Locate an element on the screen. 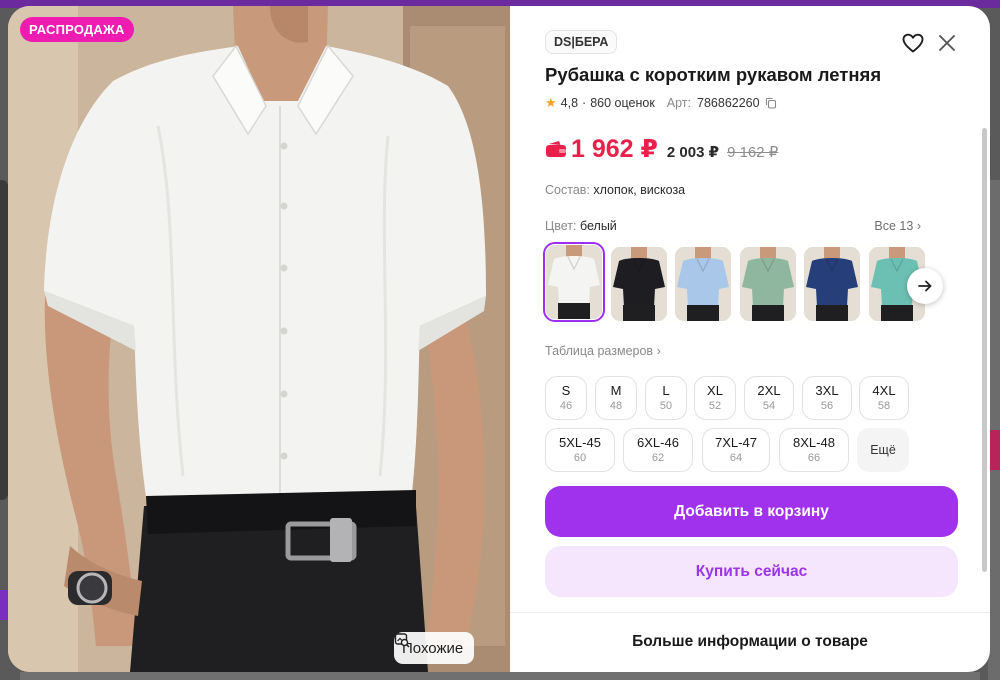 Image resolution: width=1000 pixels, height=680 pixels. price-row: 1 962 ₽ 2 003 ₽ 9 162 ₽ is located at coordinates (661, 149).